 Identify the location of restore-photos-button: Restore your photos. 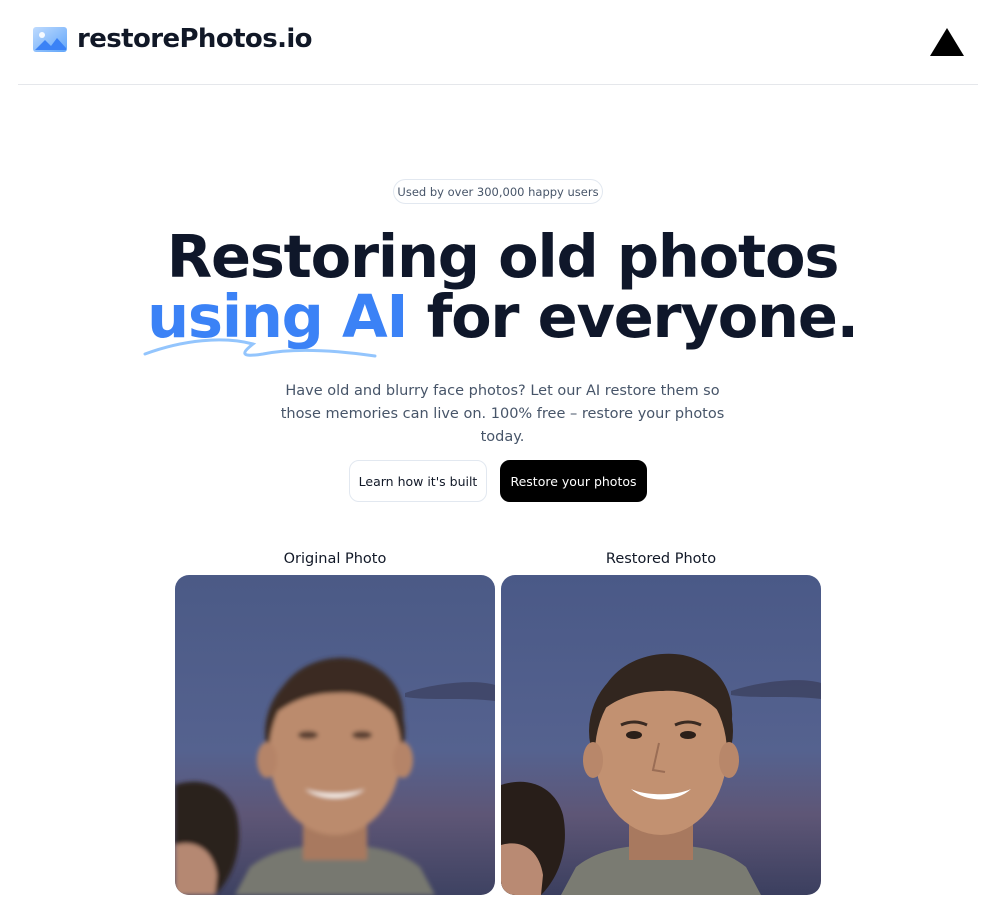
(573, 481).